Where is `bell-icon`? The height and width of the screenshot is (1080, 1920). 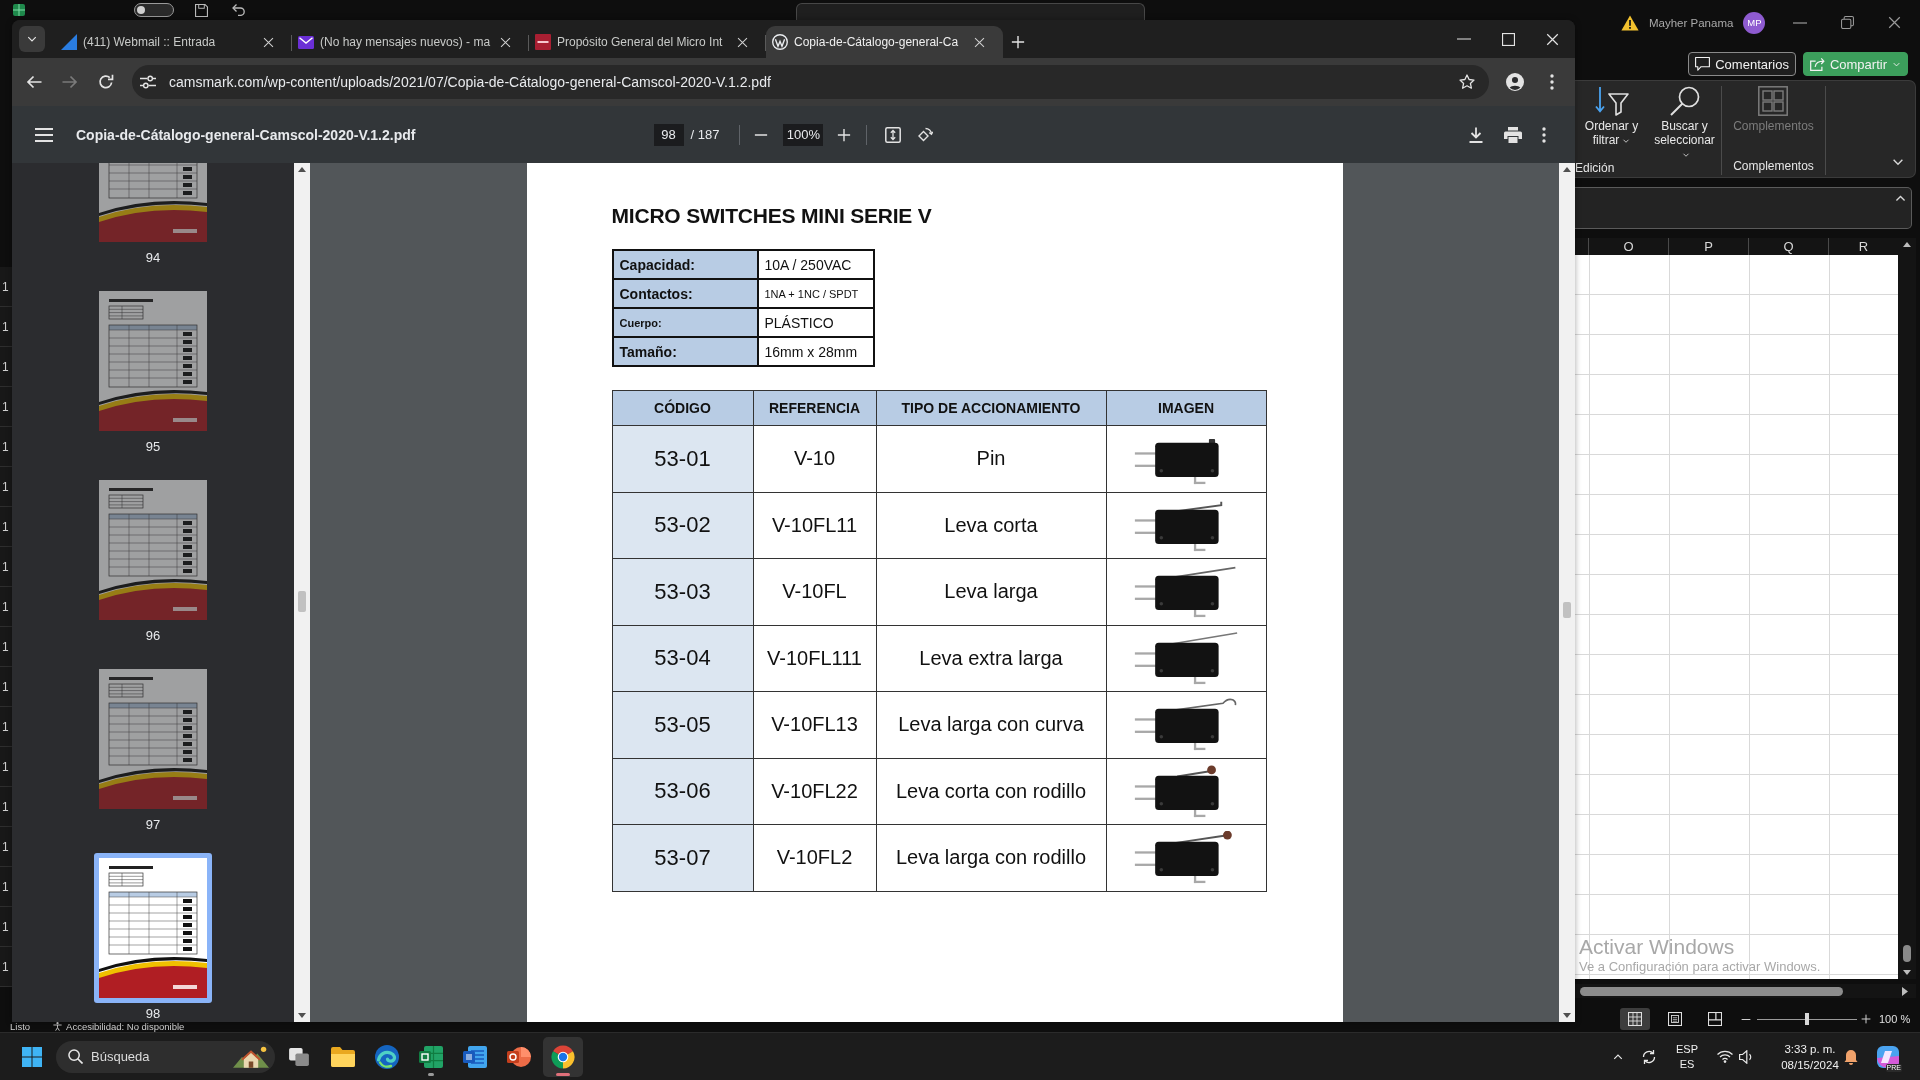 bell-icon is located at coordinates (1851, 1056).